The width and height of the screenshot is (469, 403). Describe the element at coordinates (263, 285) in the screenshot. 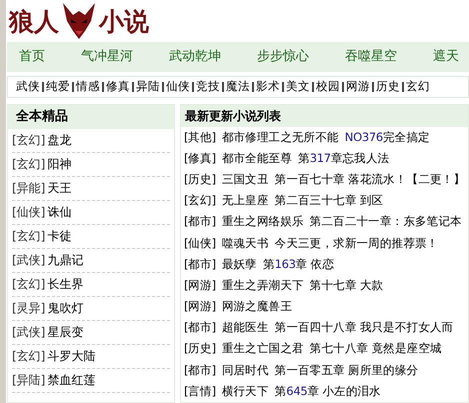

I see `book-link: 重生之弄潮天下` at that location.